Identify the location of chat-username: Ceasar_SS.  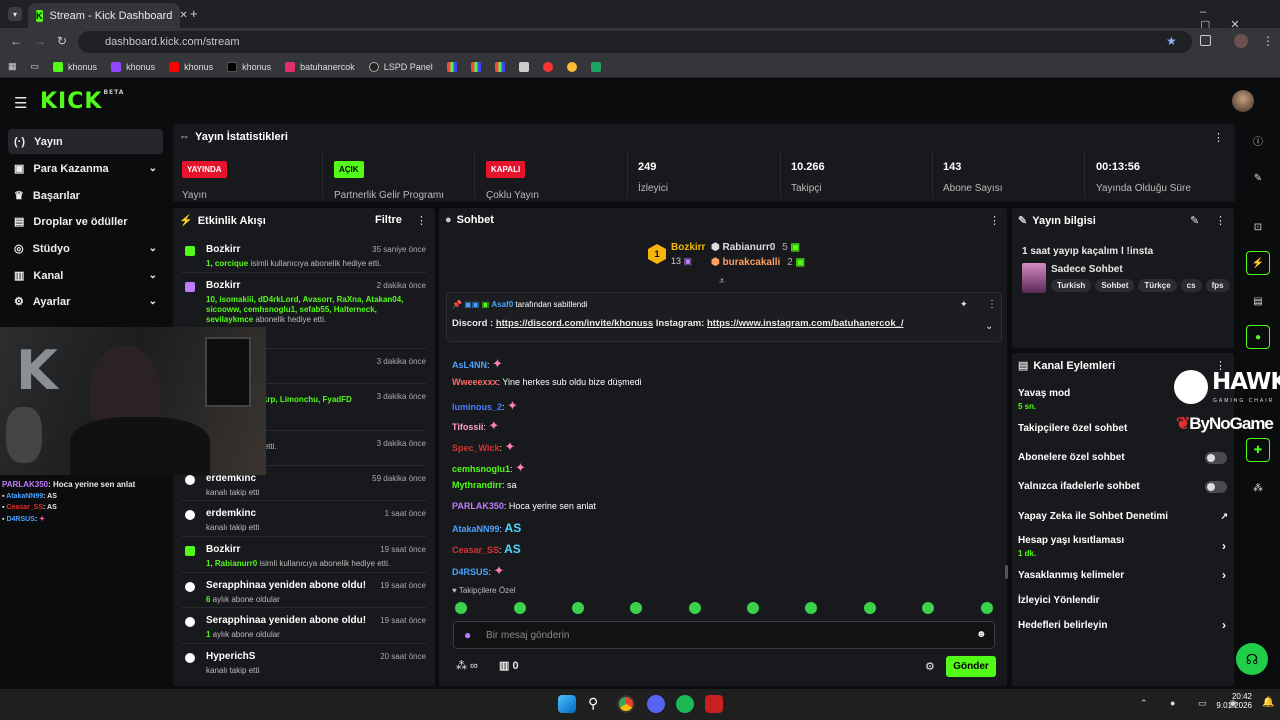
(475, 550).